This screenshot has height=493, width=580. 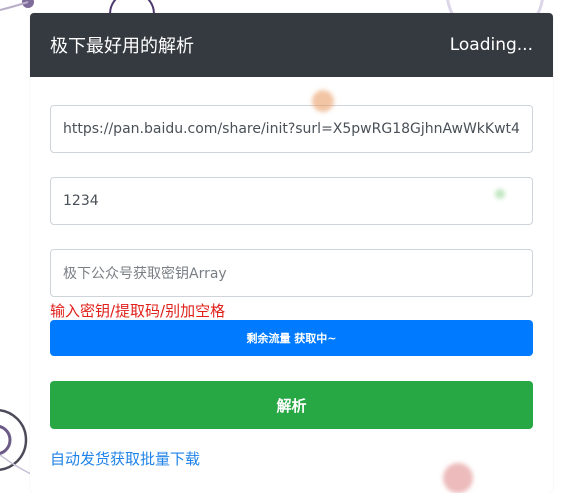 What do you see at coordinates (291, 273) in the screenshot?
I see `key-input: 极下公众号获取密钥Array` at bounding box center [291, 273].